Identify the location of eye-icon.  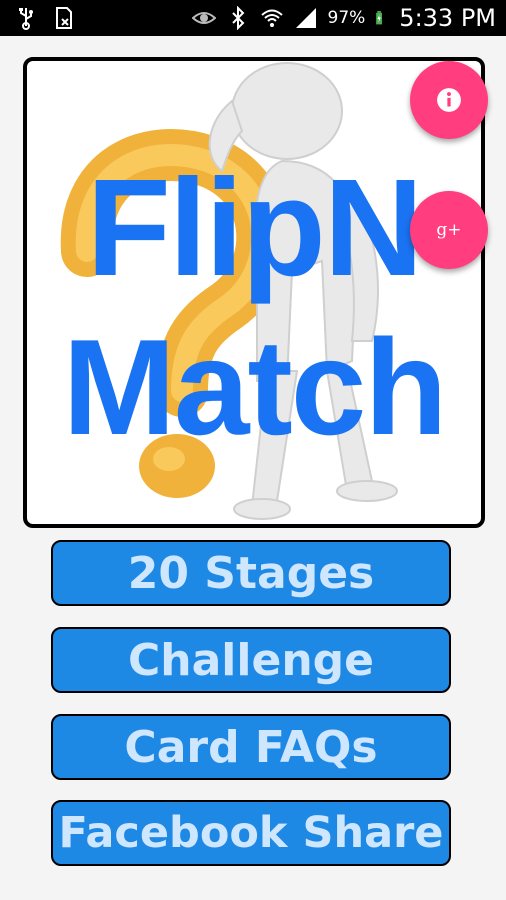
(203, 18).